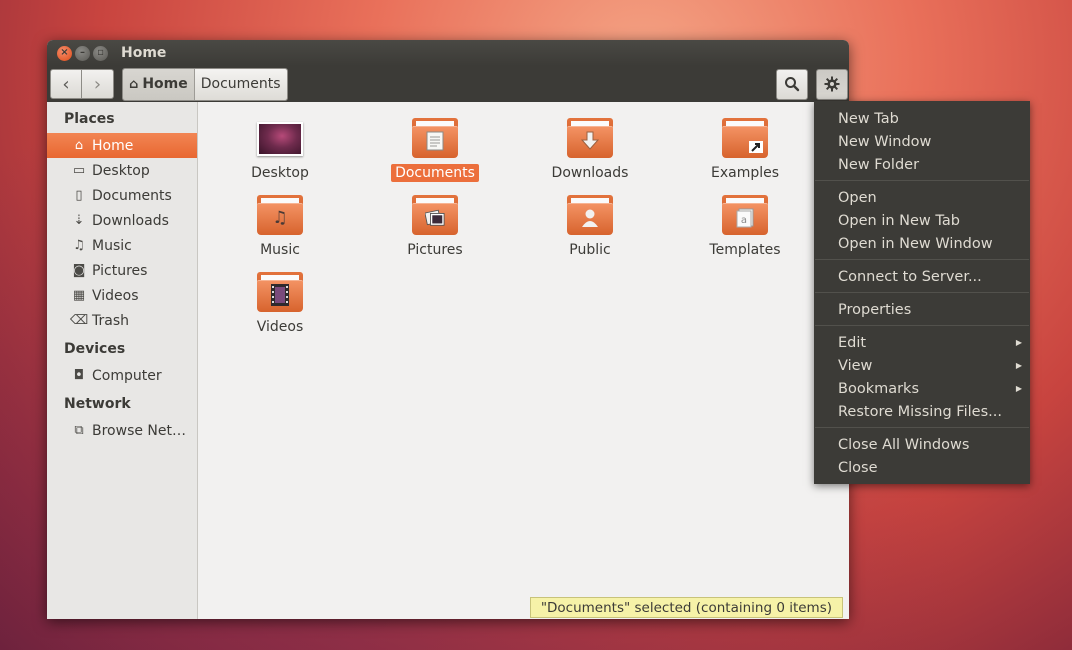 Image resolution: width=1072 pixels, height=650 pixels. I want to click on file-name: Downloads, so click(590, 173).